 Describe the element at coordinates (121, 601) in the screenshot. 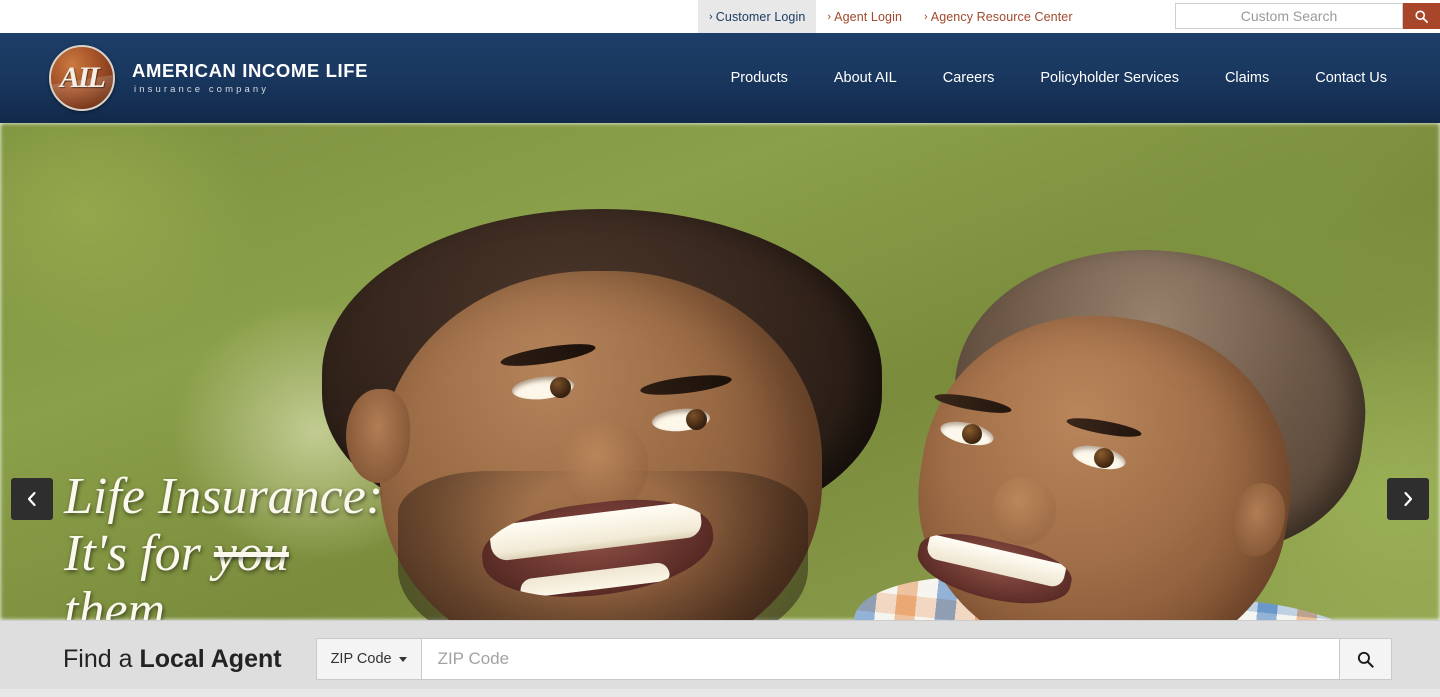

I see `hero-headline-line-3: them.` at that location.